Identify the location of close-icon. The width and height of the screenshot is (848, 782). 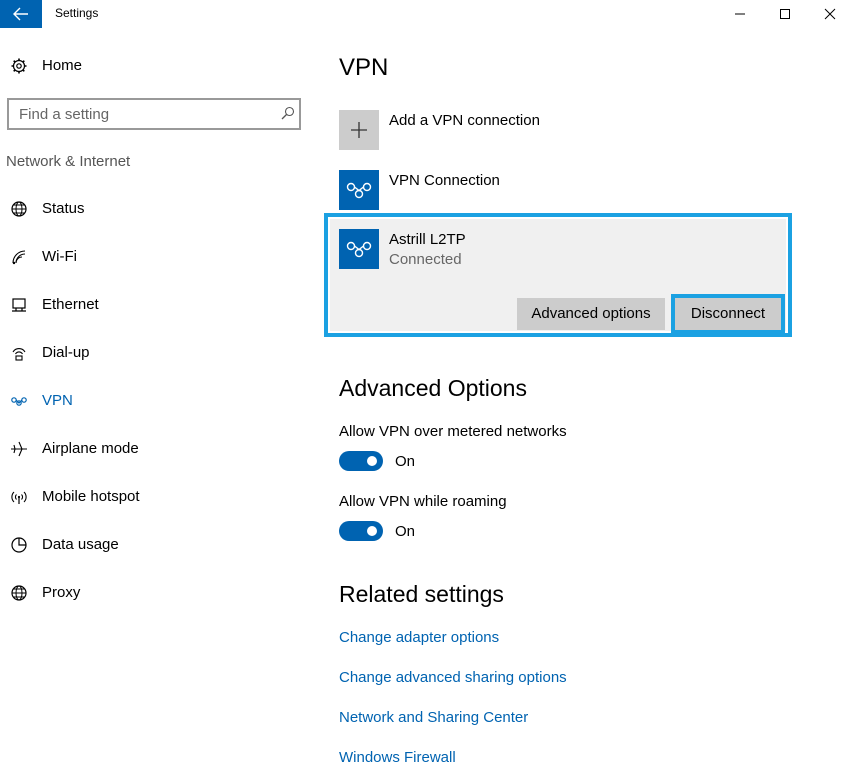
(830, 14).